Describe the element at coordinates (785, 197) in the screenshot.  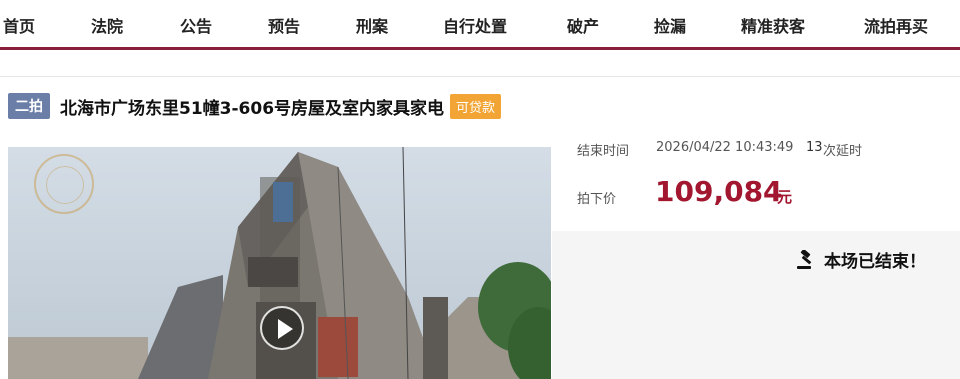
I see `price-unit: 元` at that location.